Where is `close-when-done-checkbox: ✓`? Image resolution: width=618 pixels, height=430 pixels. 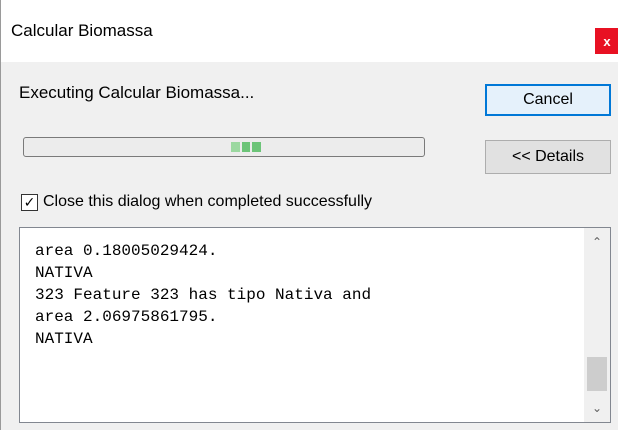
close-when-done-checkbox: ✓ is located at coordinates (29, 202).